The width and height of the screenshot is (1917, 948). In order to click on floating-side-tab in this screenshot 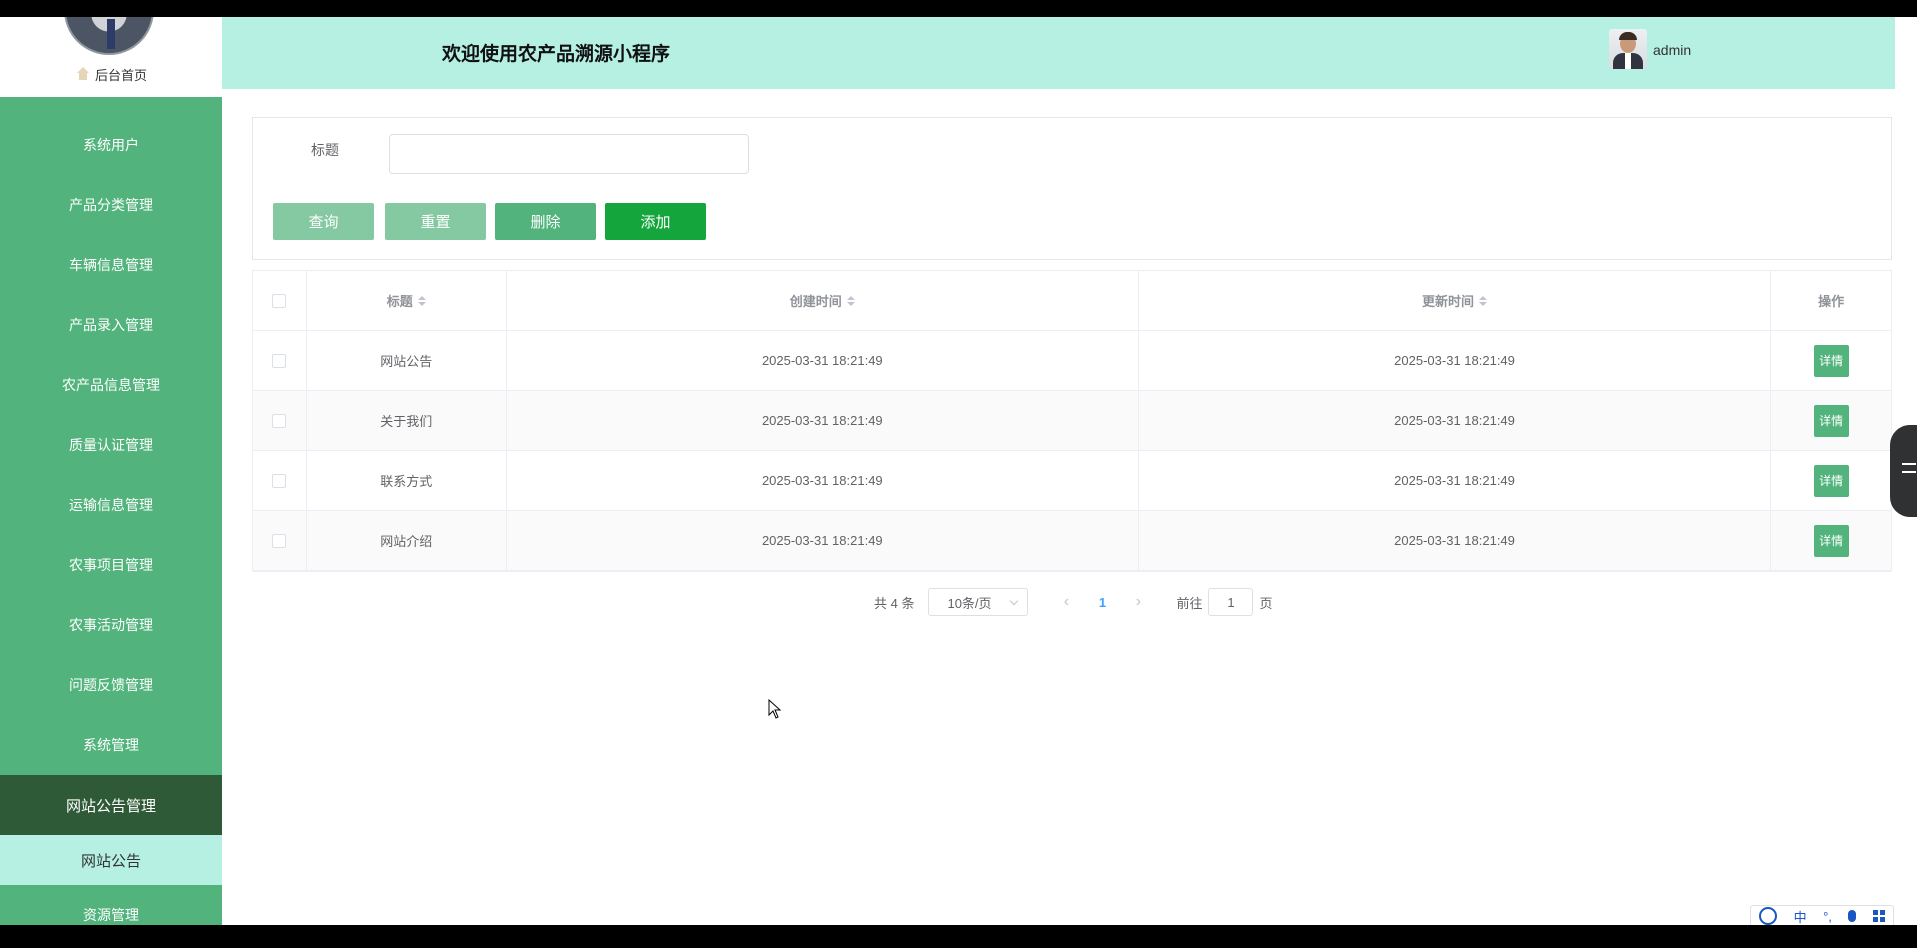, I will do `click(1903, 471)`.